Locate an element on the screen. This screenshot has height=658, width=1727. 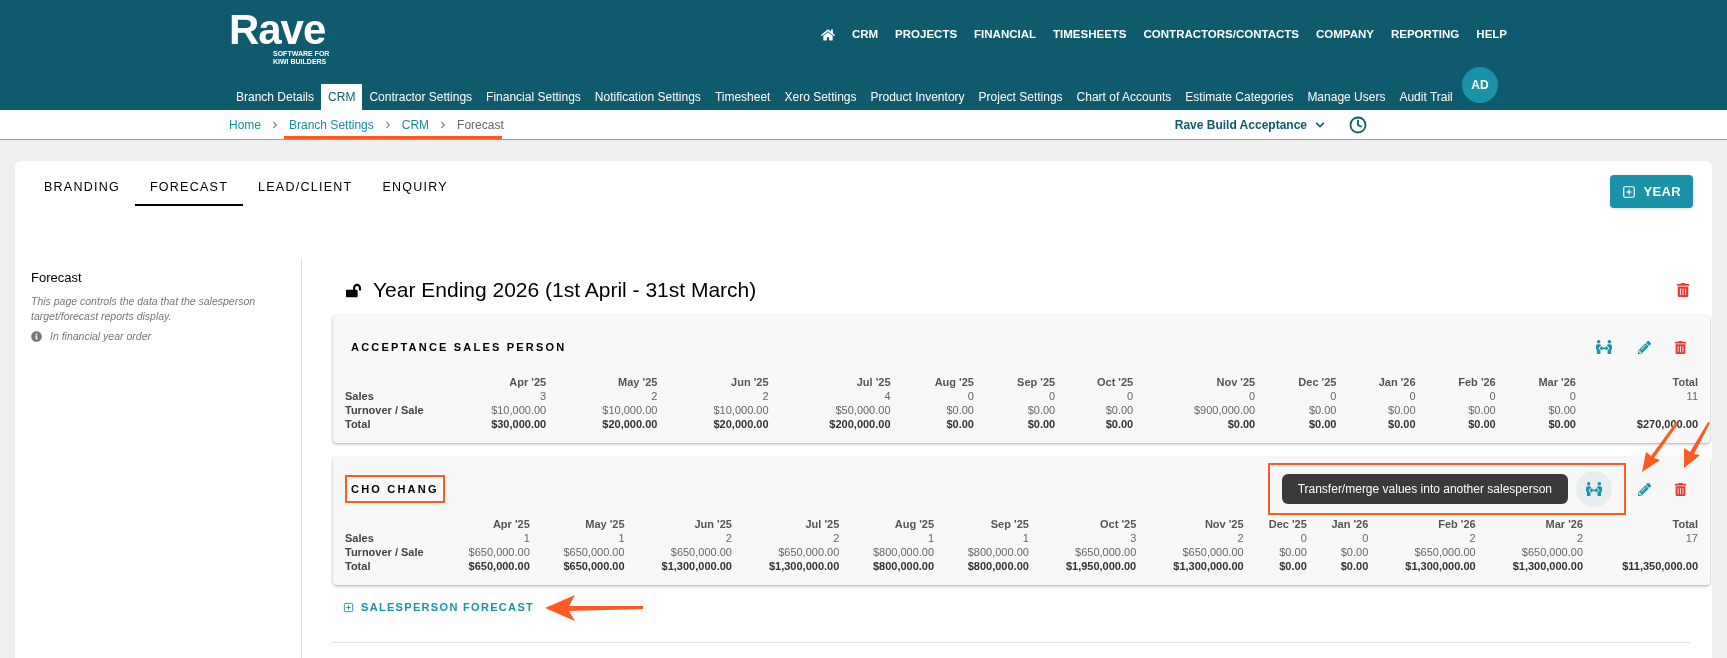
salesperson-name: ACCEPTANCE SALES PERSON is located at coordinates (459, 347).